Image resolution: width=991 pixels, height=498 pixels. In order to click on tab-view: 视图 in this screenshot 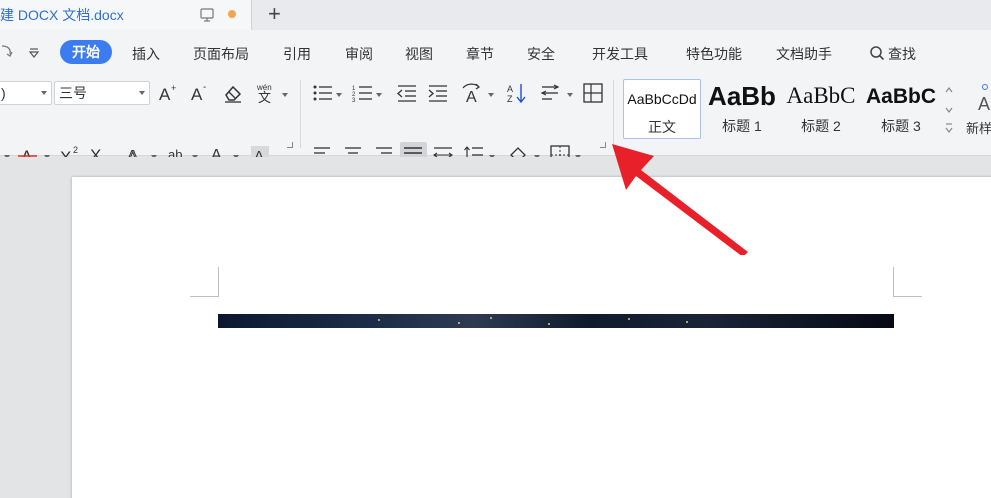, I will do `click(419, 54)`.